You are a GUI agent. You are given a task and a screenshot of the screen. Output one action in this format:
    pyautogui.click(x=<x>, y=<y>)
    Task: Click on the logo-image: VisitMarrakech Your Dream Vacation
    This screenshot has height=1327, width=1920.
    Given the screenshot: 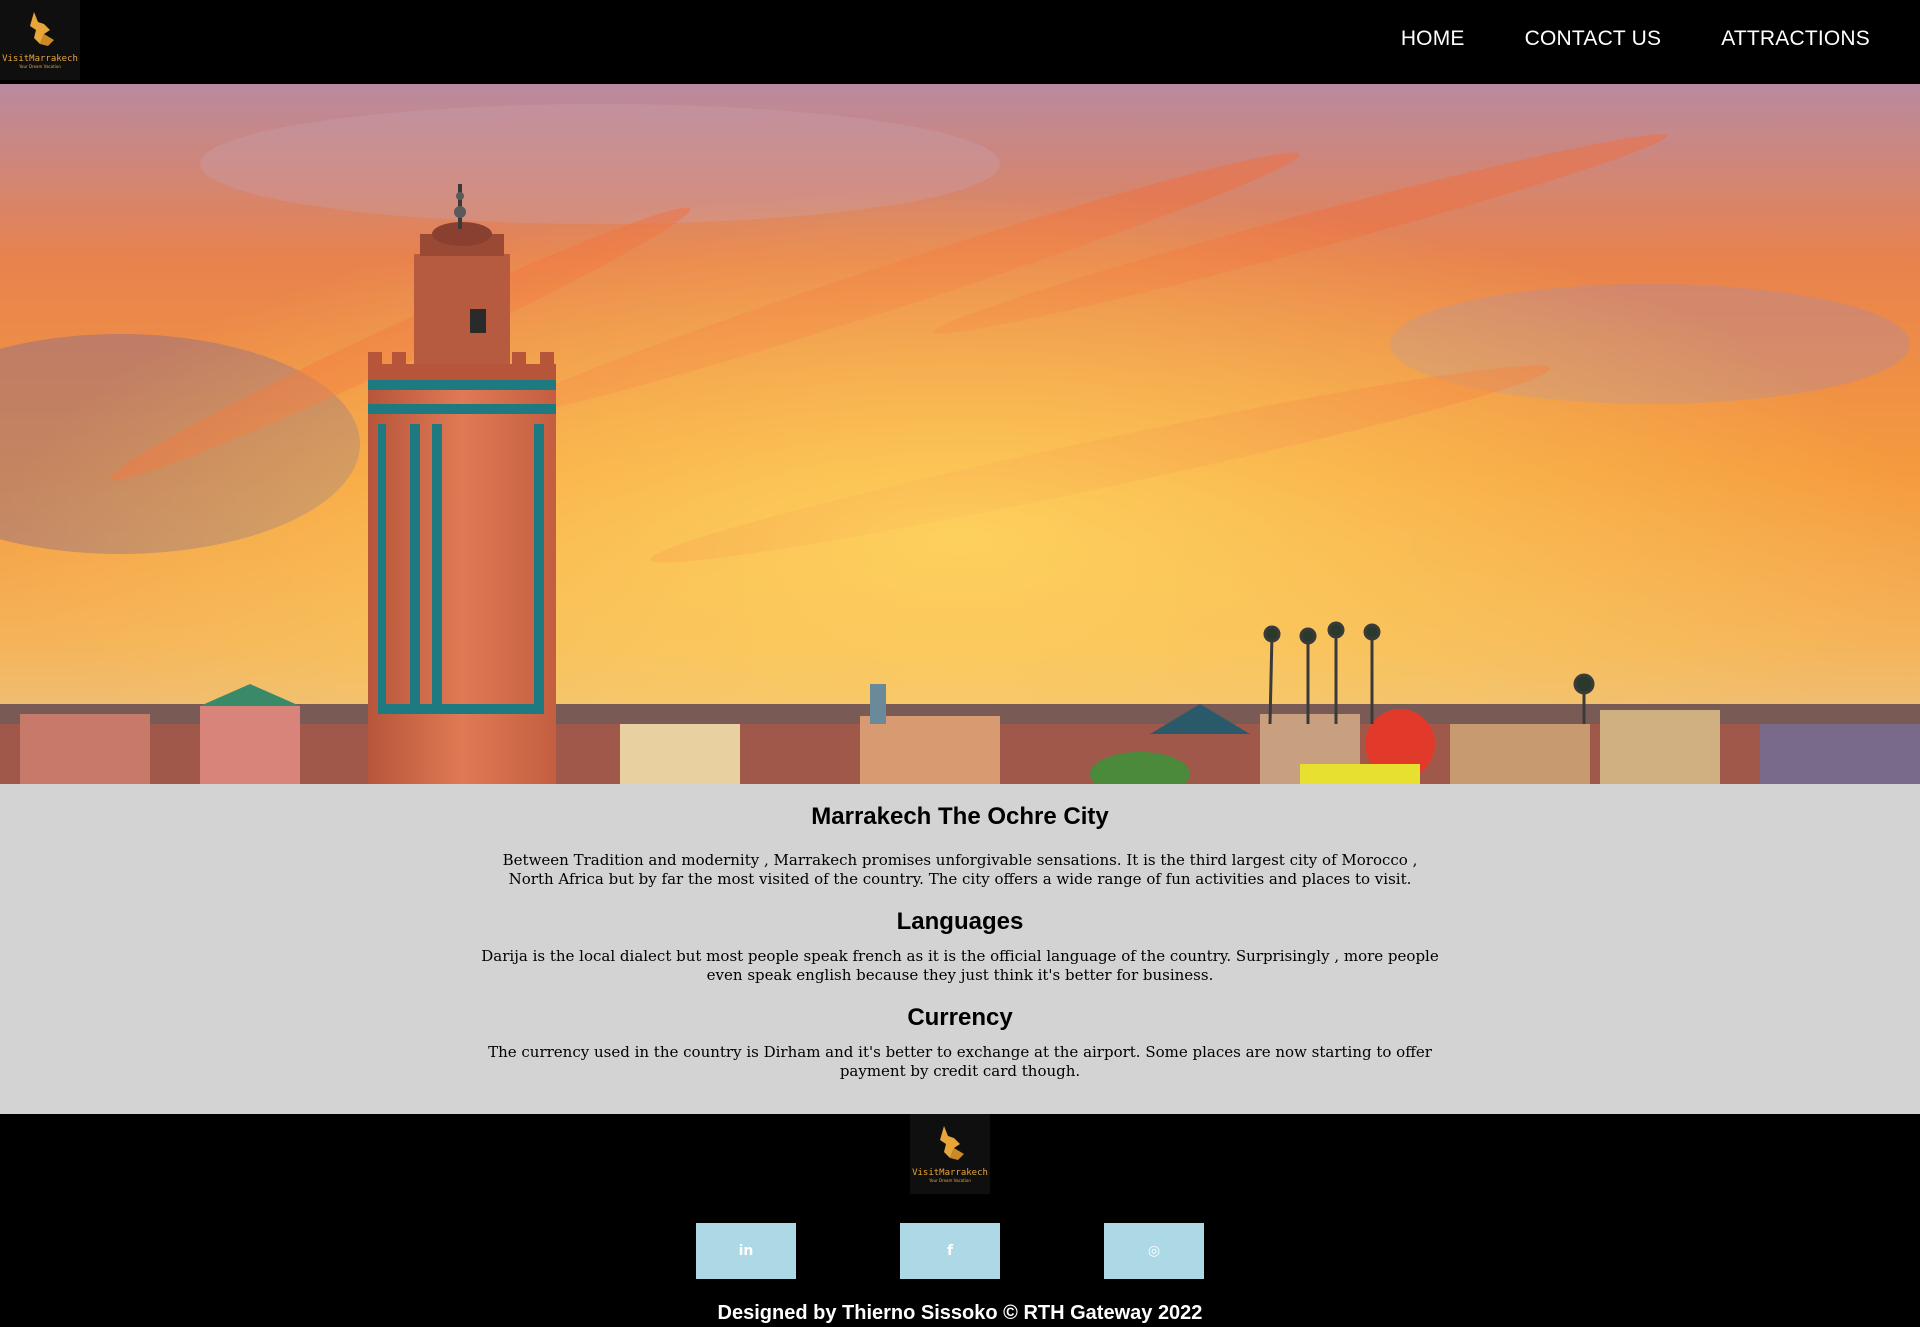 What is the action you would take?
    pyautogui.click(x=40, y=40)
    